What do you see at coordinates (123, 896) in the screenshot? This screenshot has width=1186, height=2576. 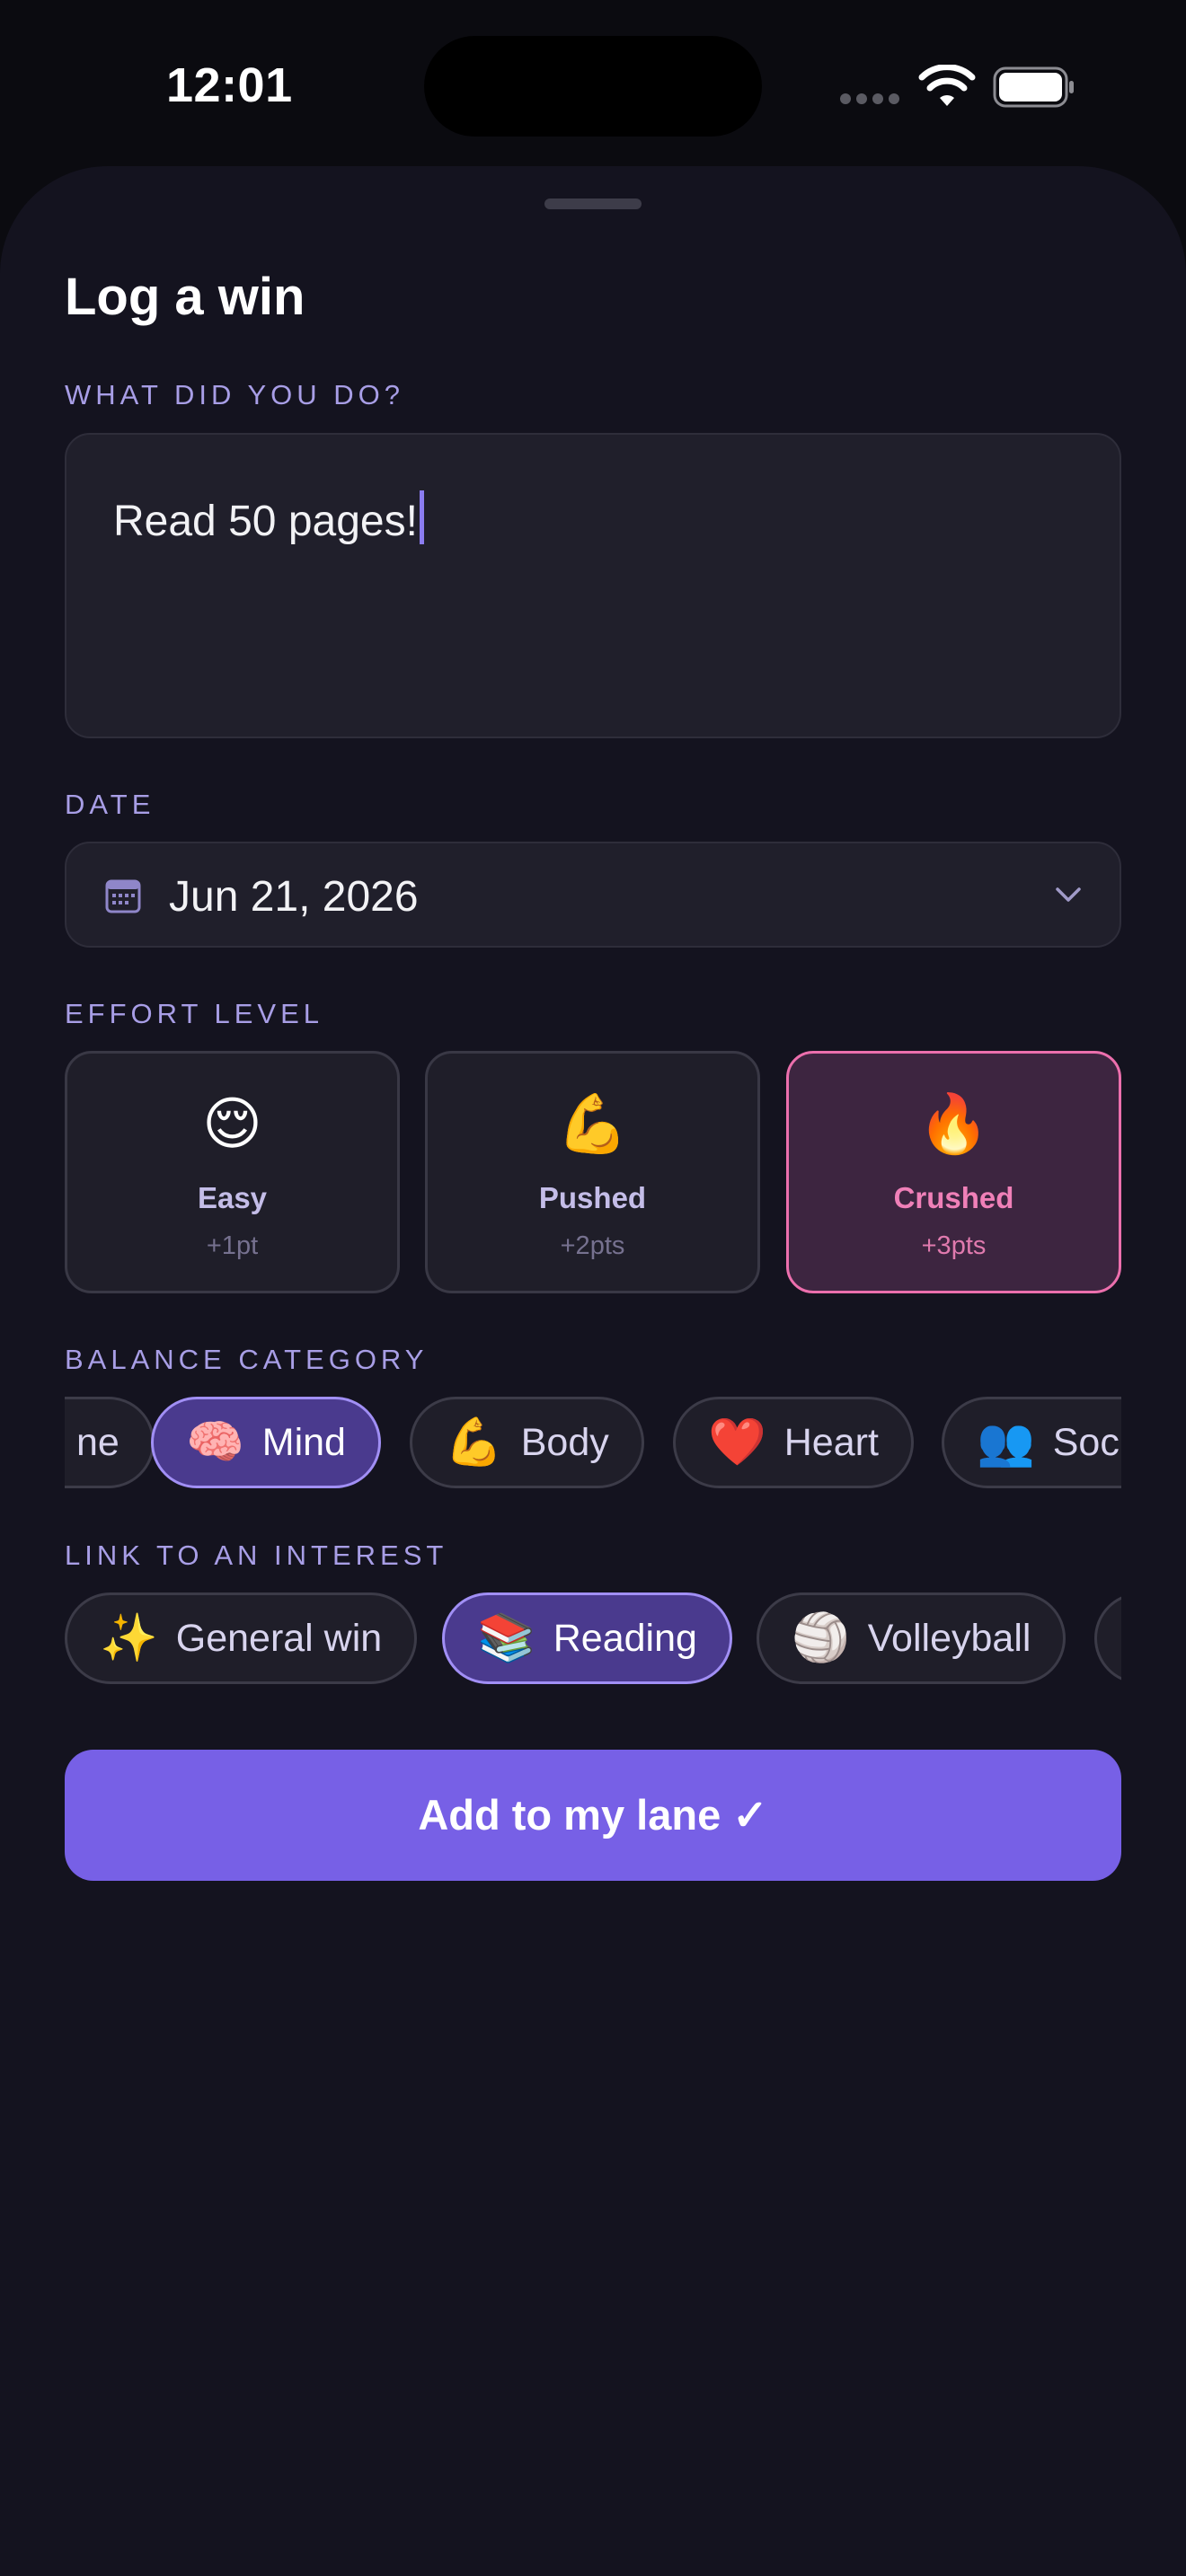 I see `calendar-icon` at bounding box center [123, 896].